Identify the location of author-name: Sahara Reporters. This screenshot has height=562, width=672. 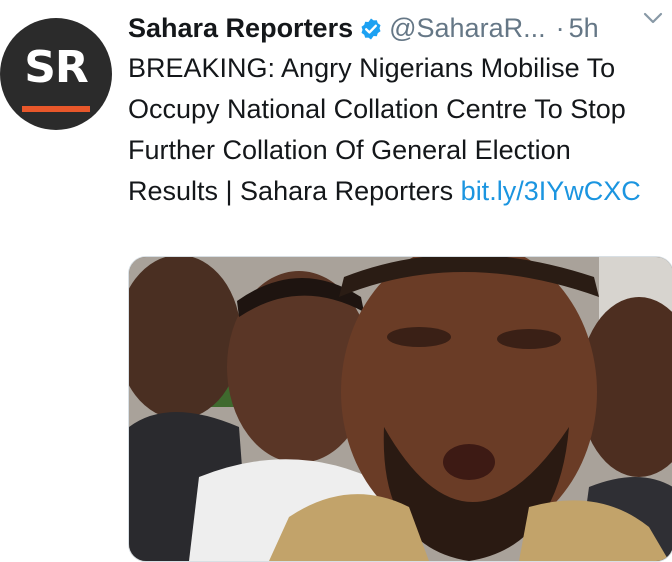
(240, 28).